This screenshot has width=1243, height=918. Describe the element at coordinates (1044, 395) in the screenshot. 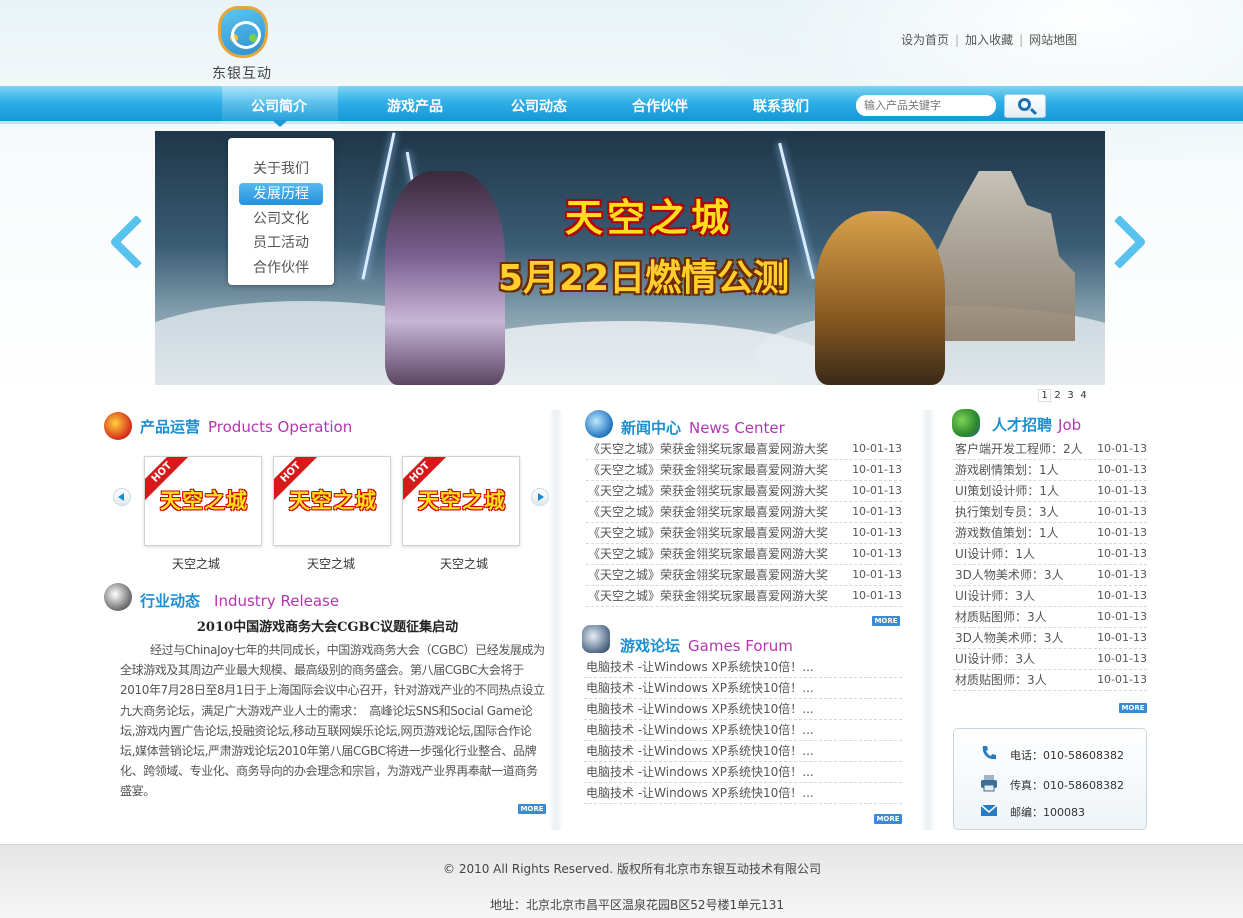

I see `banner-page-1: 1` at that location.